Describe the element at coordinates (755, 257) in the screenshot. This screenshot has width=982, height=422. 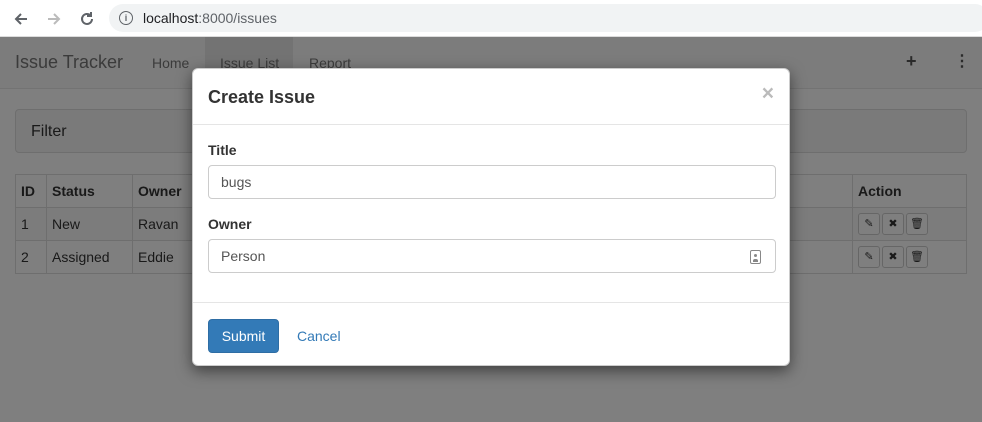
I see `contact-card-icon` at that location.